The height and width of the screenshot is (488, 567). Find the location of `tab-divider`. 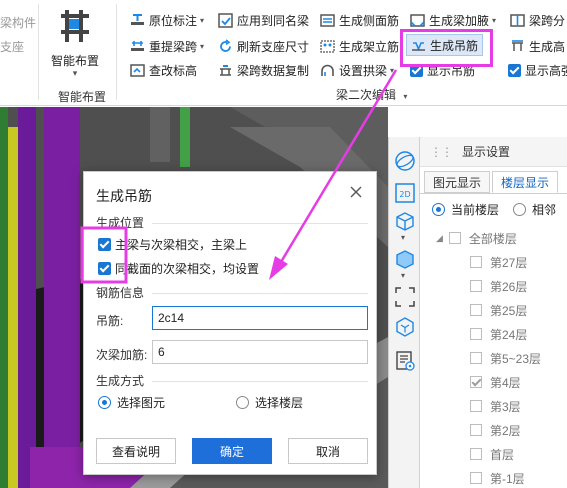

tab-divider is located at coordinates (493, 193).